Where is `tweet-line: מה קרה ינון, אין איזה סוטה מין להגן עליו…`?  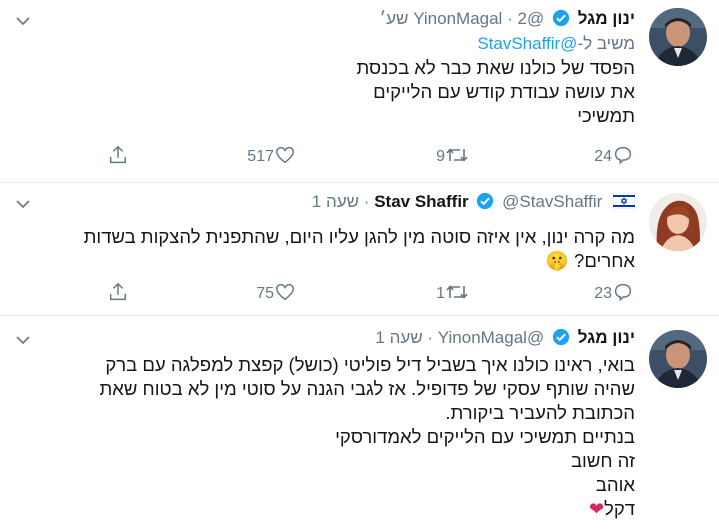
tweet-line: מה קרה ינון, אין איזה סוטה מין להגן עליו… is located at coordinates (359, 236).